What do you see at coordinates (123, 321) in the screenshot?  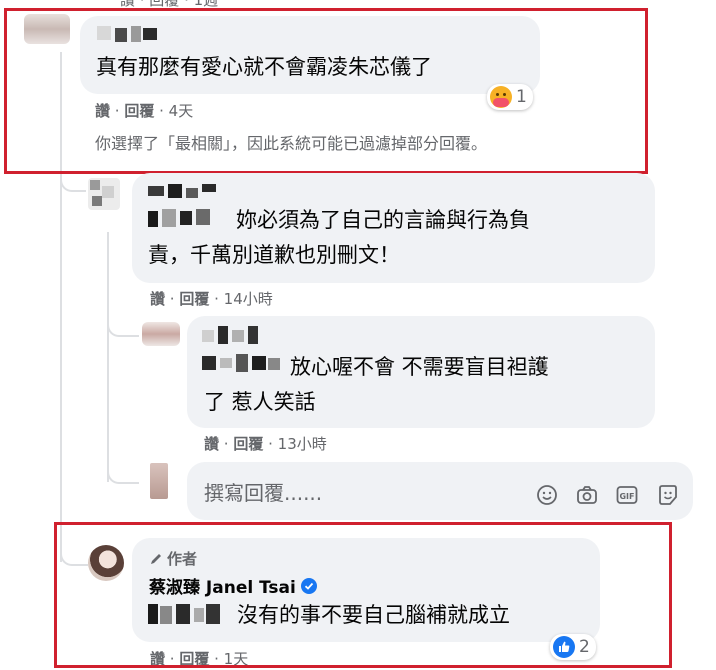 I see `thread-curve-nested` at bounding box center [123, 321].